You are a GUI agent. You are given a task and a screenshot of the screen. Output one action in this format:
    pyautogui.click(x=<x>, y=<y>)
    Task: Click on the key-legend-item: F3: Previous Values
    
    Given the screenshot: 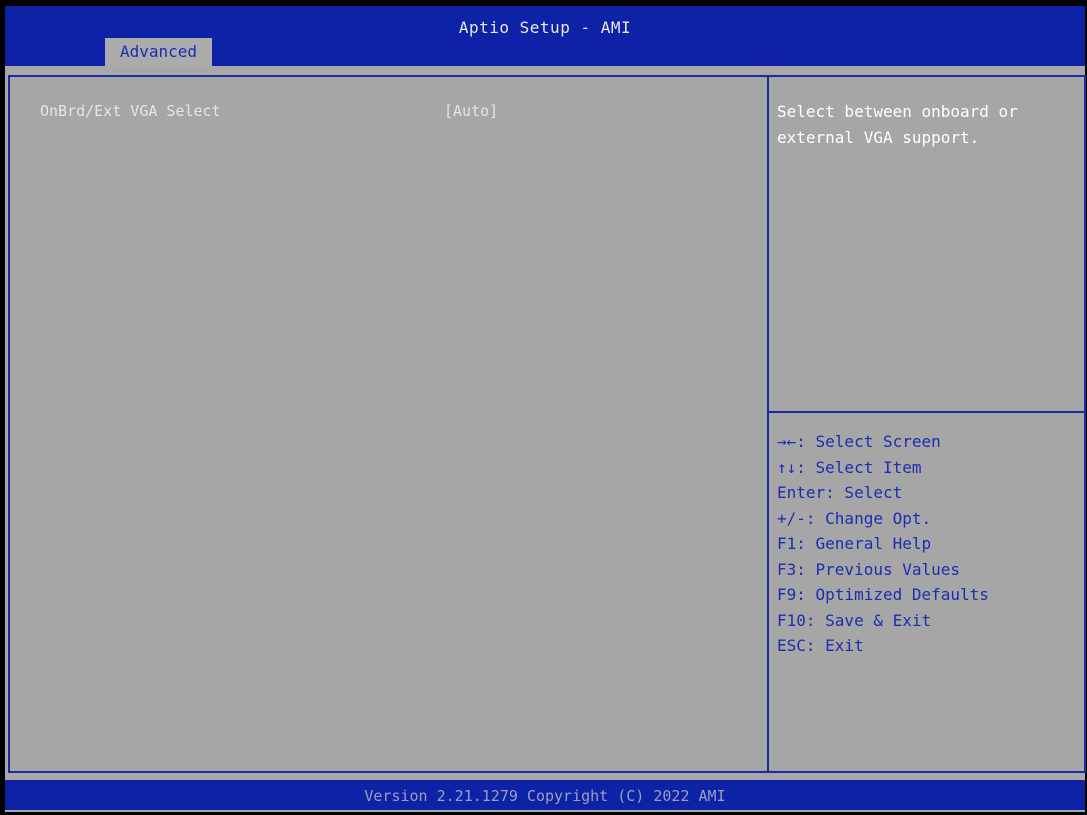 What is the action you would take?
    pyautogui.click(x=869, y=569)
    